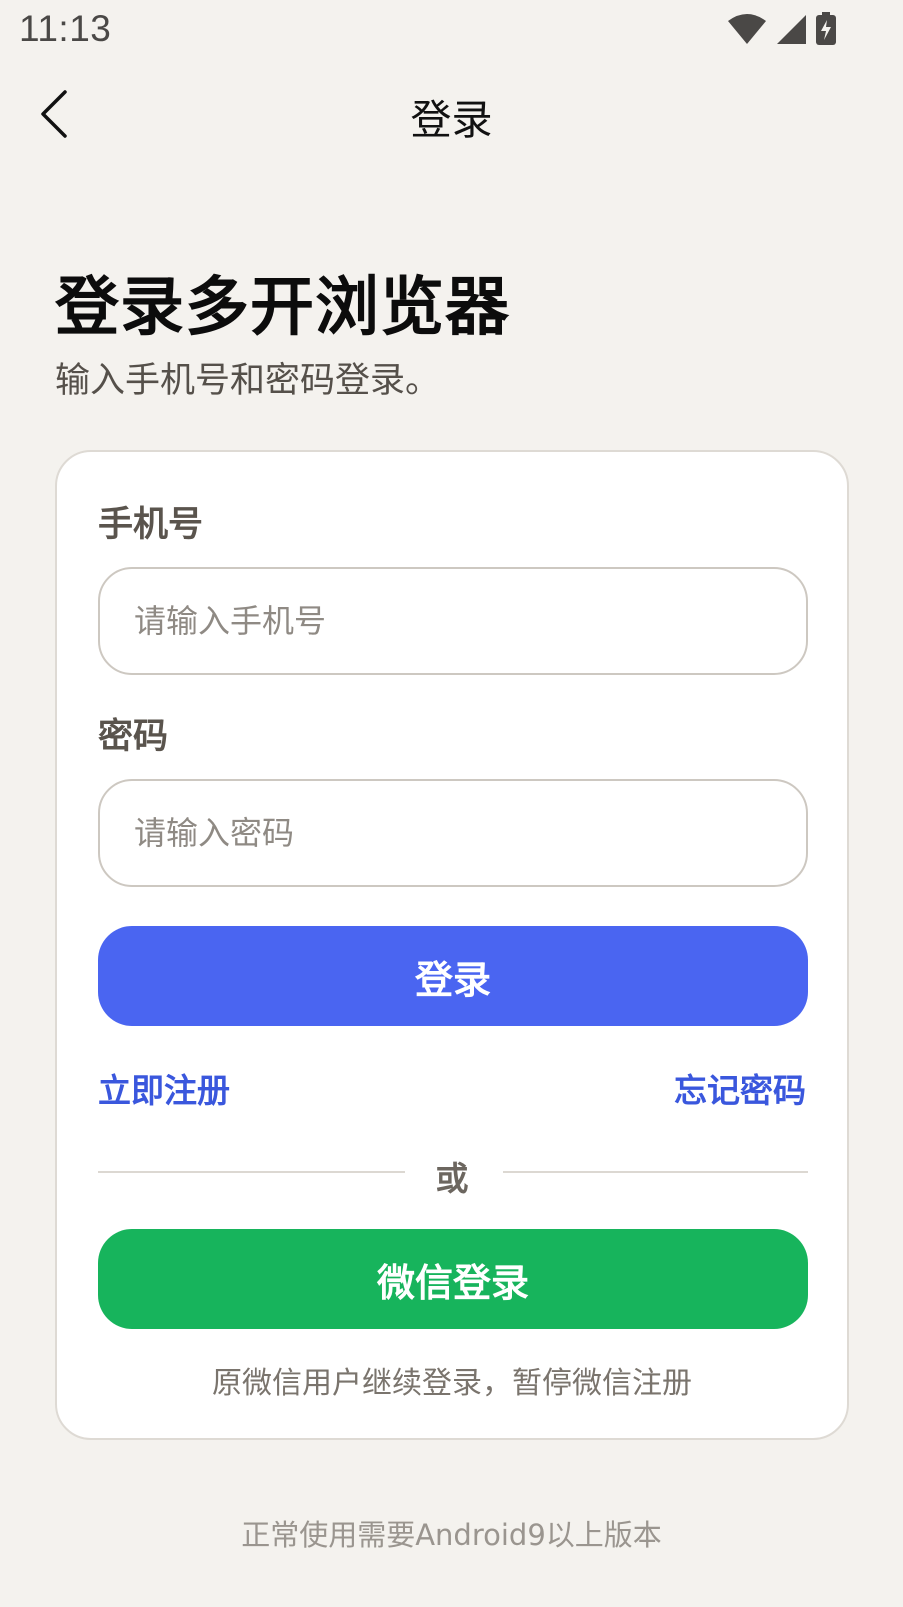  What do you see at coordinates (469, 833) in the screenshot?
I see `password-input` at bounding box center [469, 833].